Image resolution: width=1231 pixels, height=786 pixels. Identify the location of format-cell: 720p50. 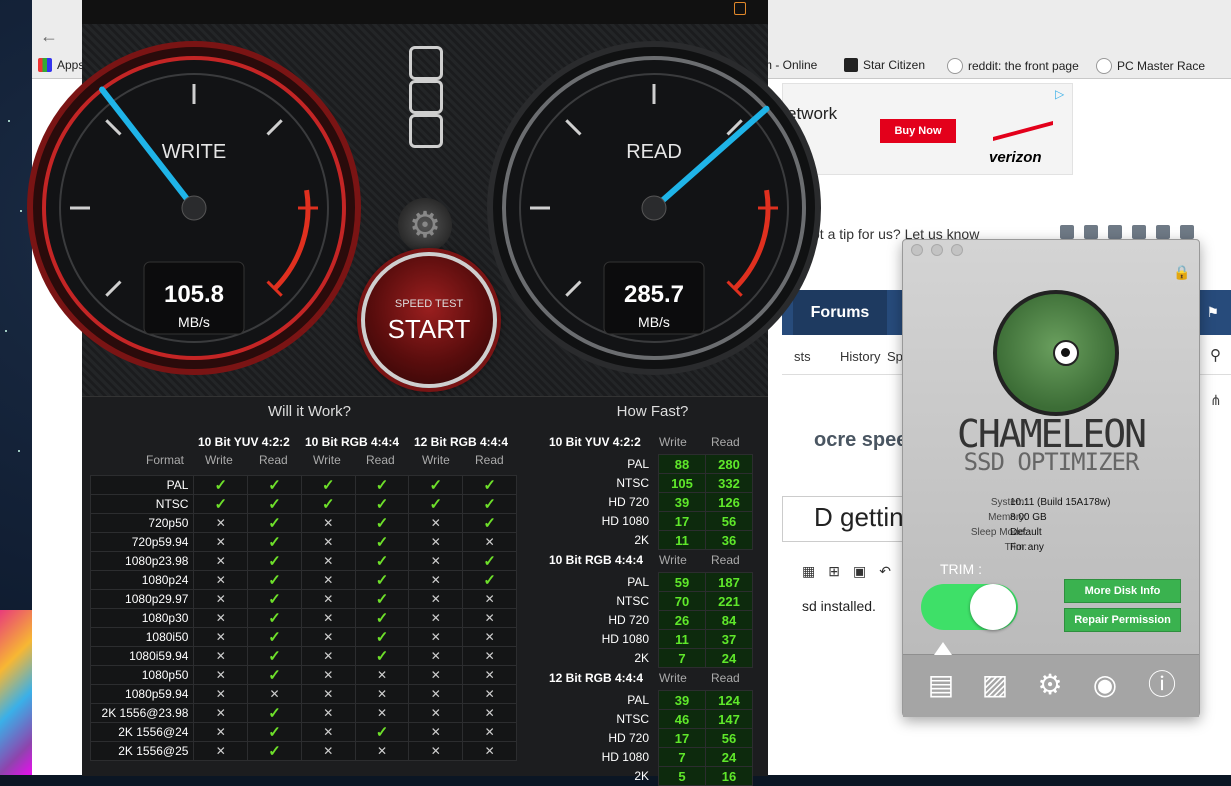
(142, 523).